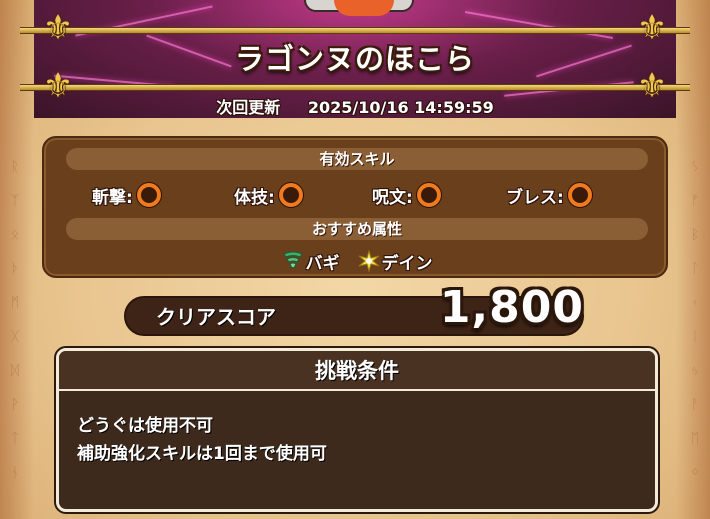 This screenshot has height=519, width=710. I want to click on left-rune-column: ᚱᛉᛟᚦᛗᚷᛞᚹᛏᚾ, so click(15, 320).